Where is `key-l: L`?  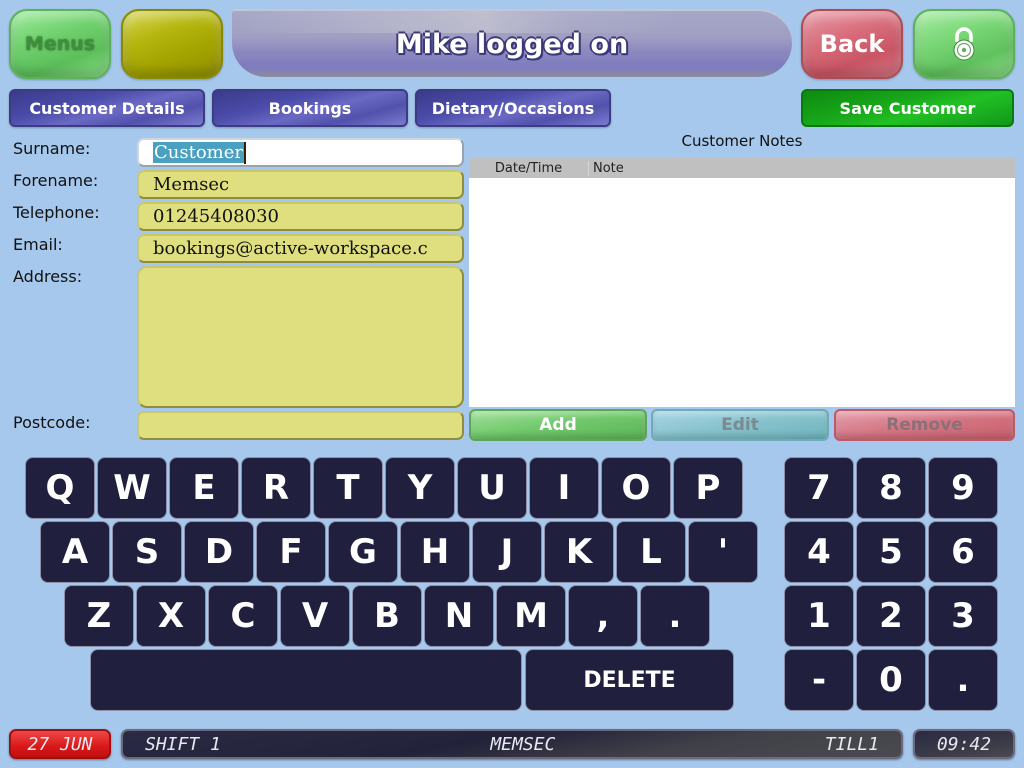
key-l: L is located at coordinates (651, 552).